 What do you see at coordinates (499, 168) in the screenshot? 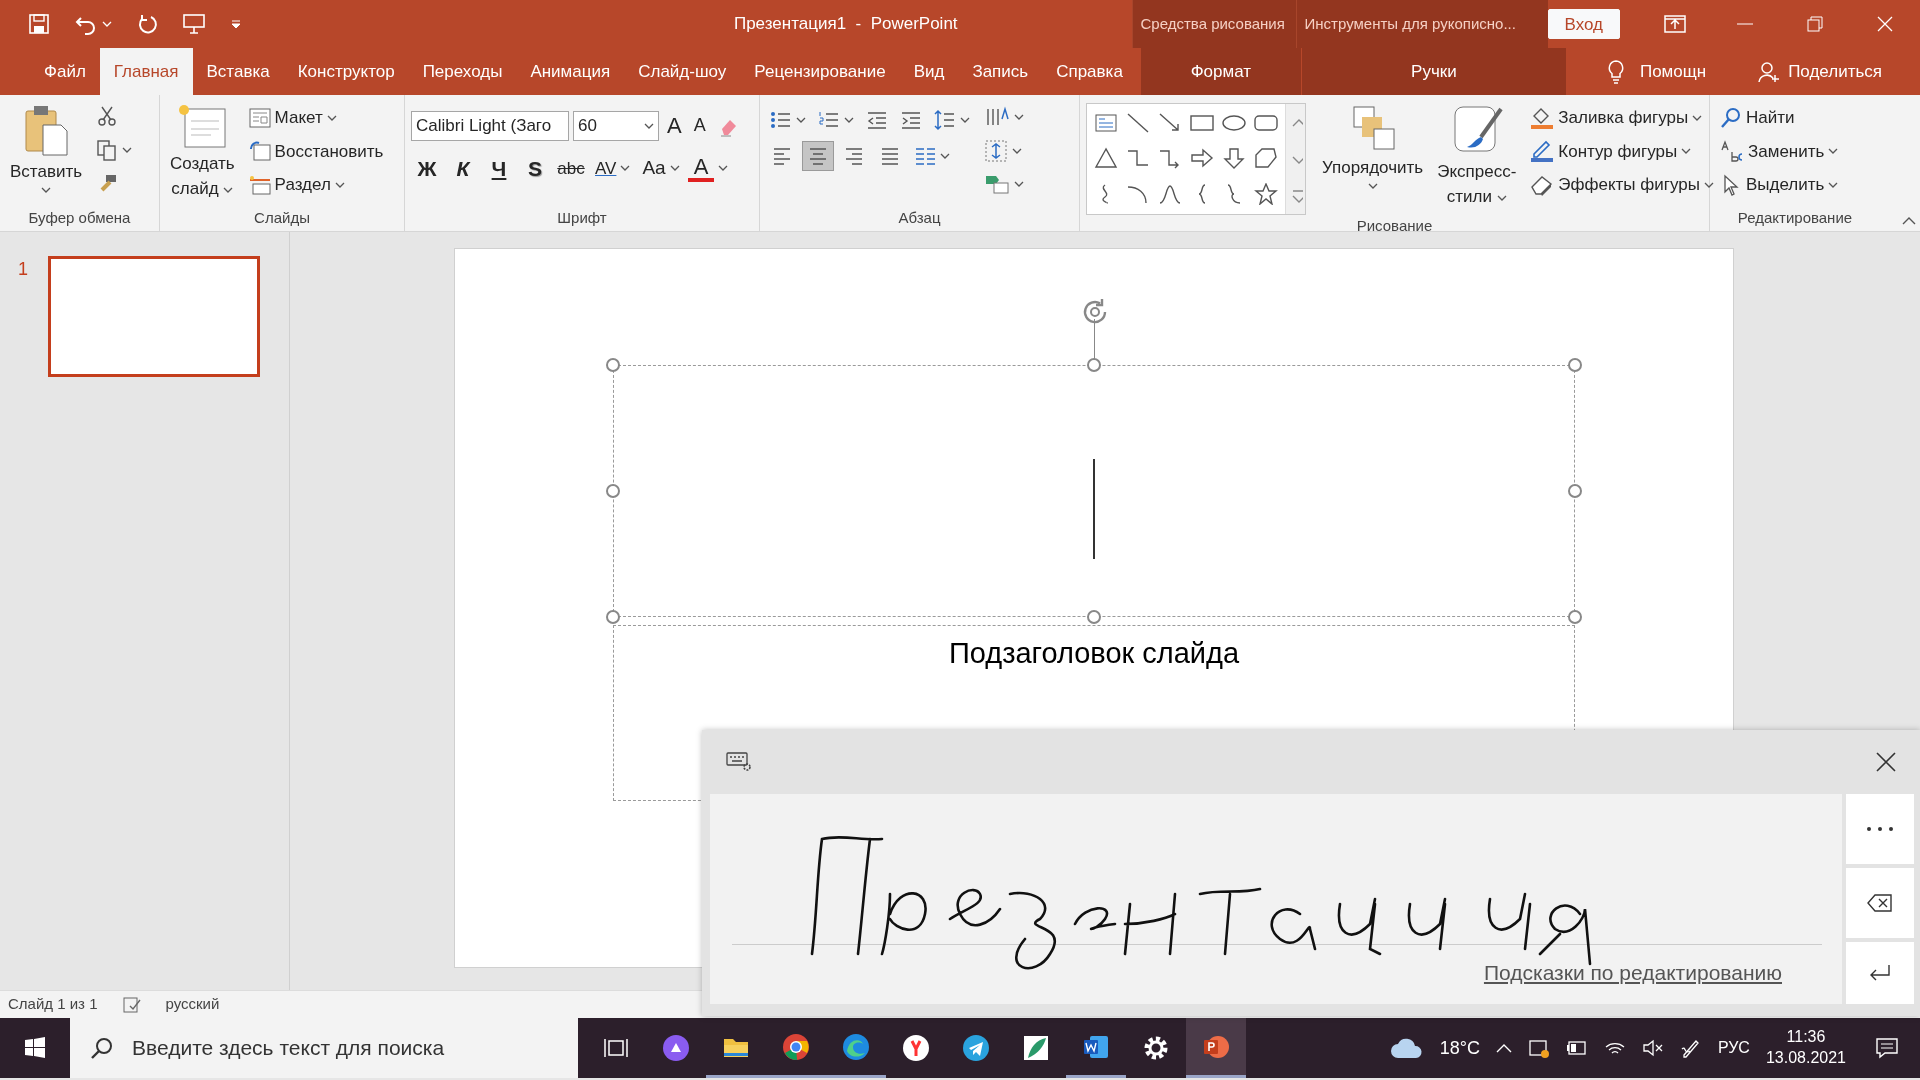
I see `format-button: Ч` at bounding box center [499, 168].